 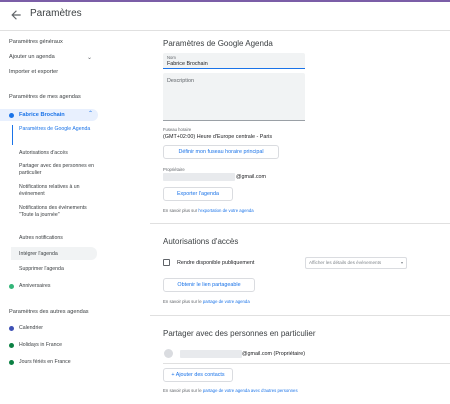 I want to click on sidebar-item-label: Ajouter un agenda, so click(x=32, y=57).